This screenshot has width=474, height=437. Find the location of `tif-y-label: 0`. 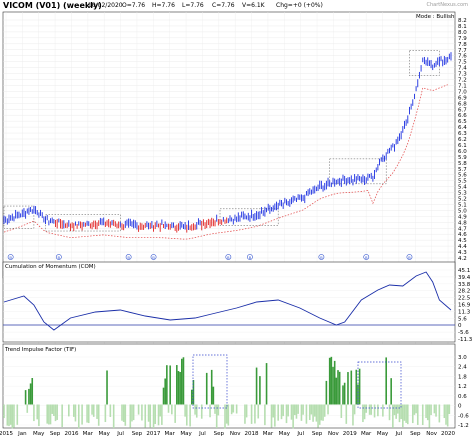

tif-y-label: 0 is located at coordinates (460, 407).